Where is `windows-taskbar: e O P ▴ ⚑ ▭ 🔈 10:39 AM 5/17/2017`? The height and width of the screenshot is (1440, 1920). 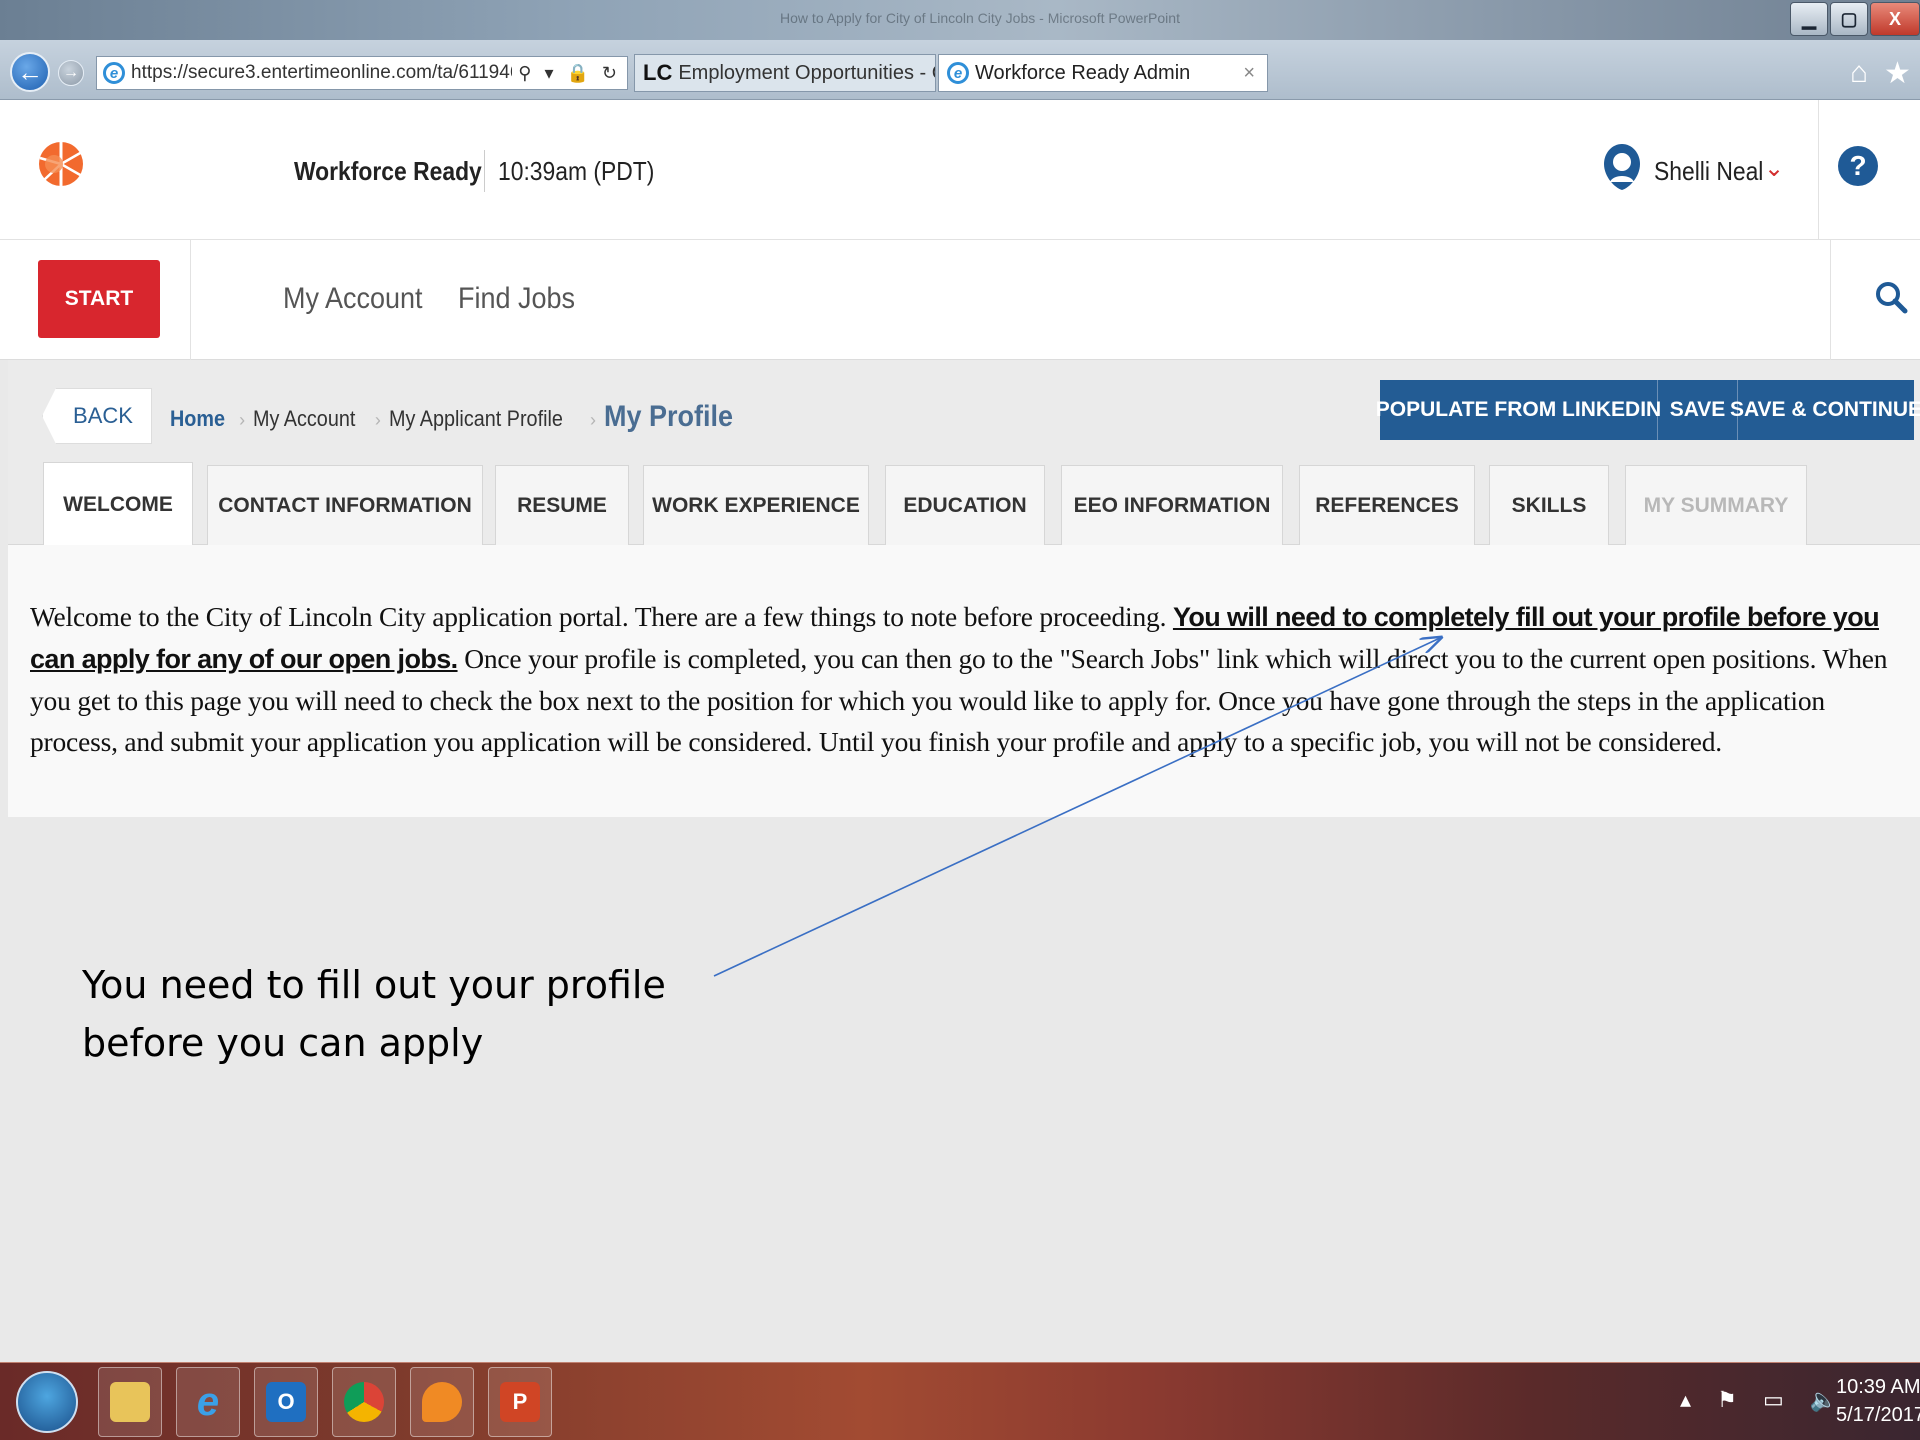 windows-taskbar: e O P ▴ ⚑ ▭ 🔈 10:39 AM 5/17/2017 is located at coordinates (960, 1401).